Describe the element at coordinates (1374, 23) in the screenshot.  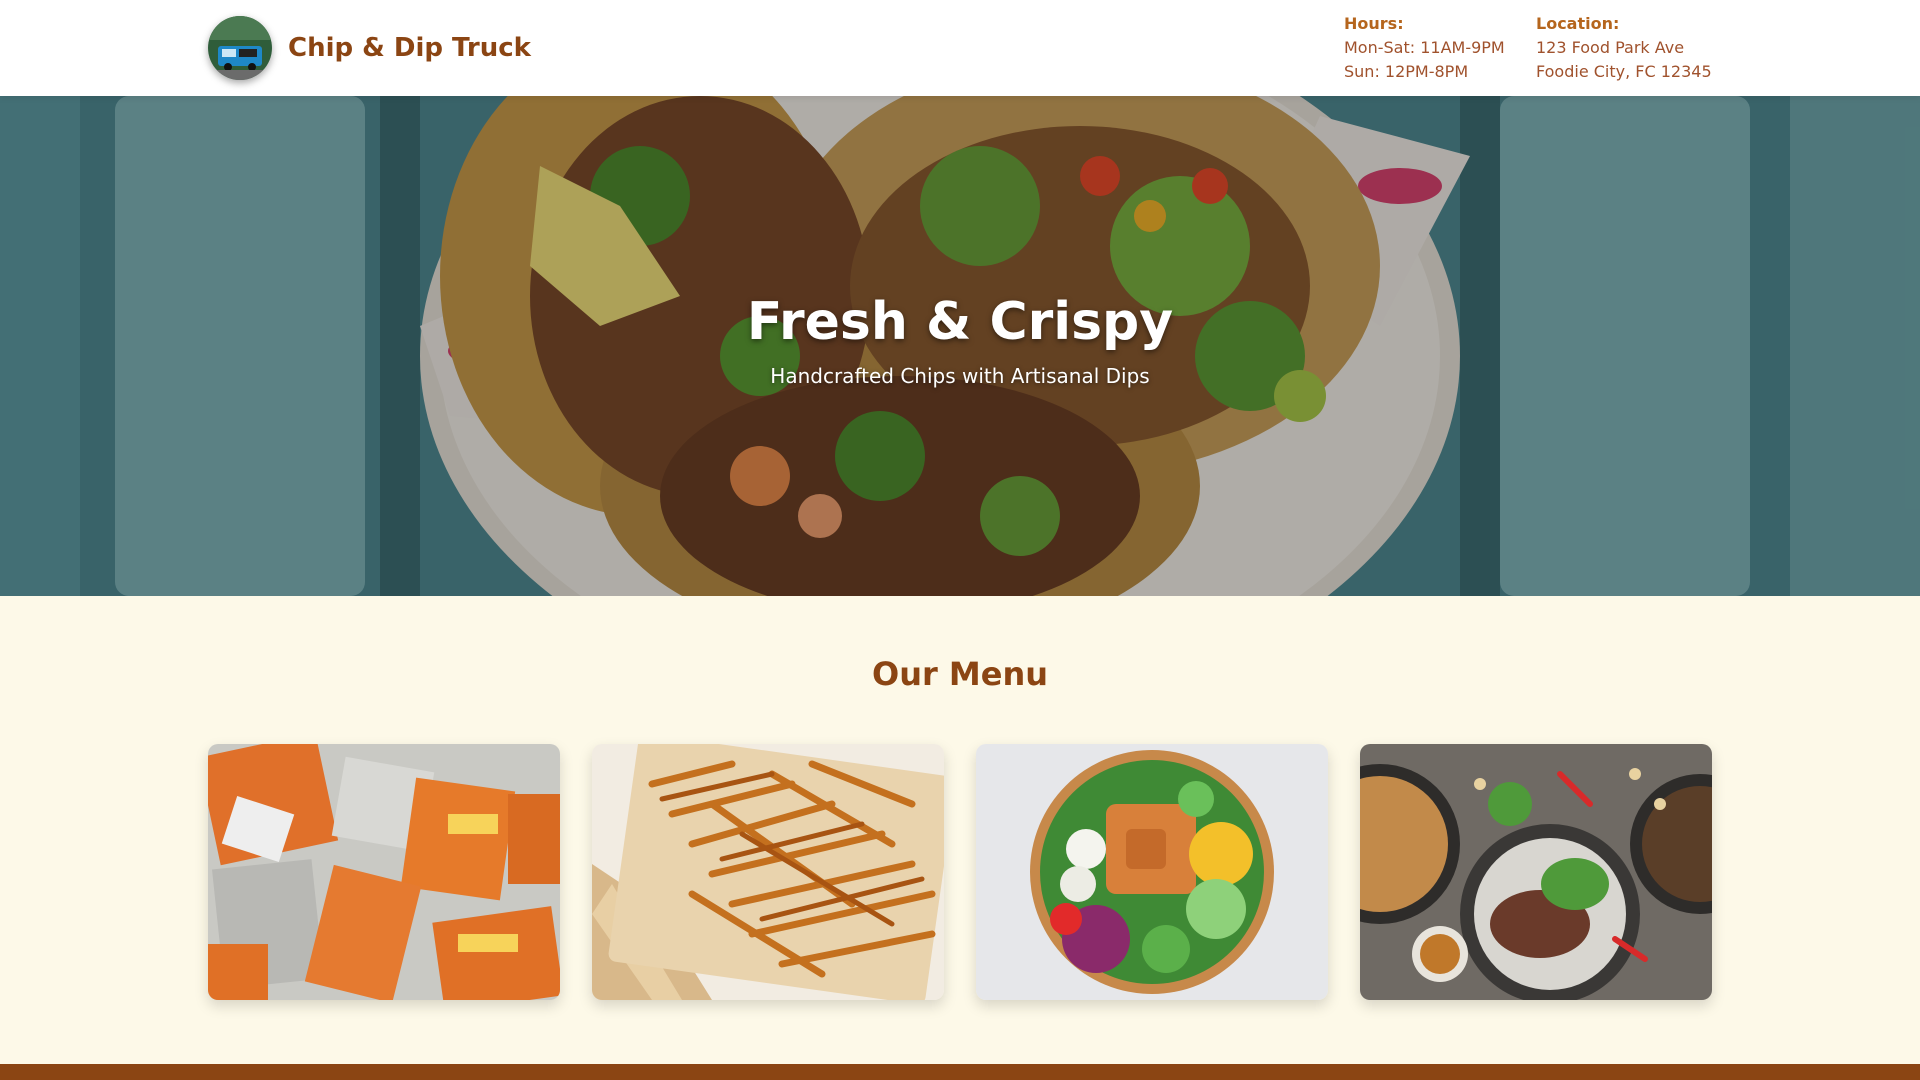
I see `hours-label: Hours:` at that location.